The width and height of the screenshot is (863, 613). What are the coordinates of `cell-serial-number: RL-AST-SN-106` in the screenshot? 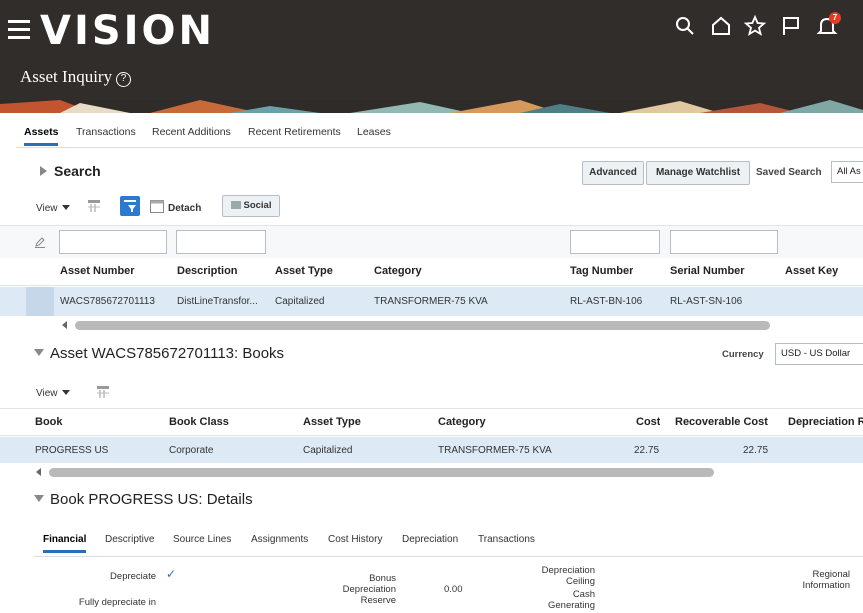 It's located at (706, 301).